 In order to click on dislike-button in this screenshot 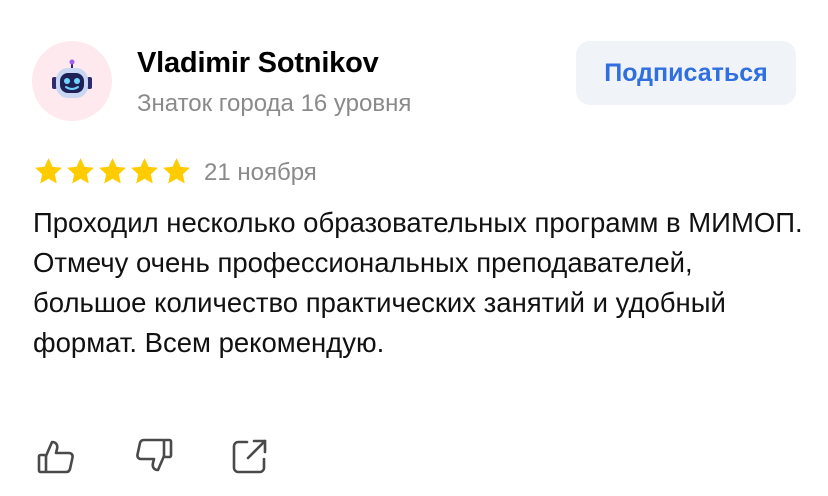, I will do `click(154, 456)`.